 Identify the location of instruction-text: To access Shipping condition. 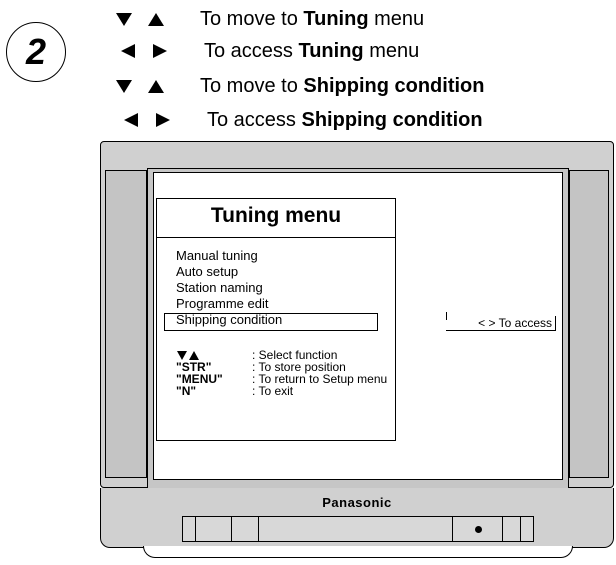
(345, 119).